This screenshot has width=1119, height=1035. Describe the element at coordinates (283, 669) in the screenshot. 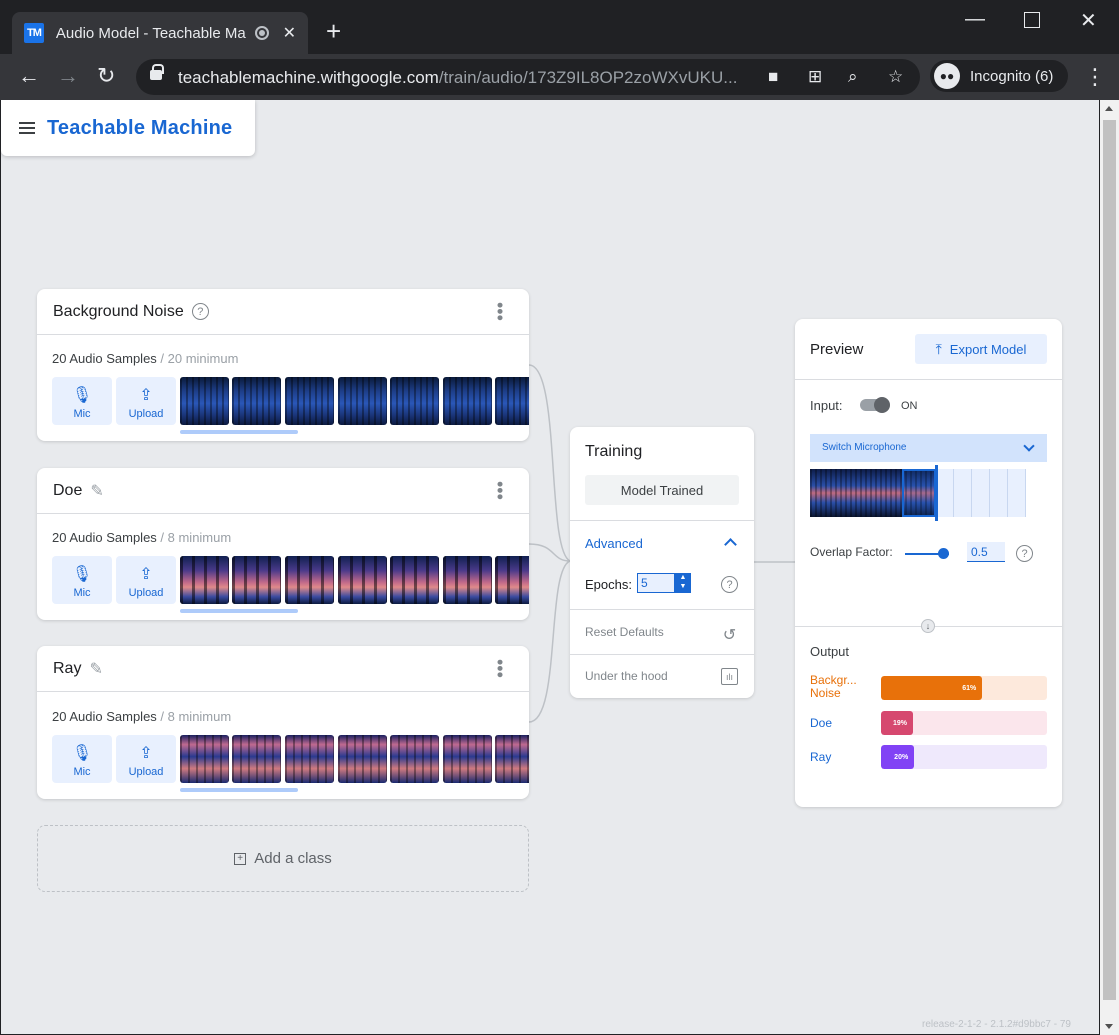

I see `class-header: Ray ✎ •••` at that location.